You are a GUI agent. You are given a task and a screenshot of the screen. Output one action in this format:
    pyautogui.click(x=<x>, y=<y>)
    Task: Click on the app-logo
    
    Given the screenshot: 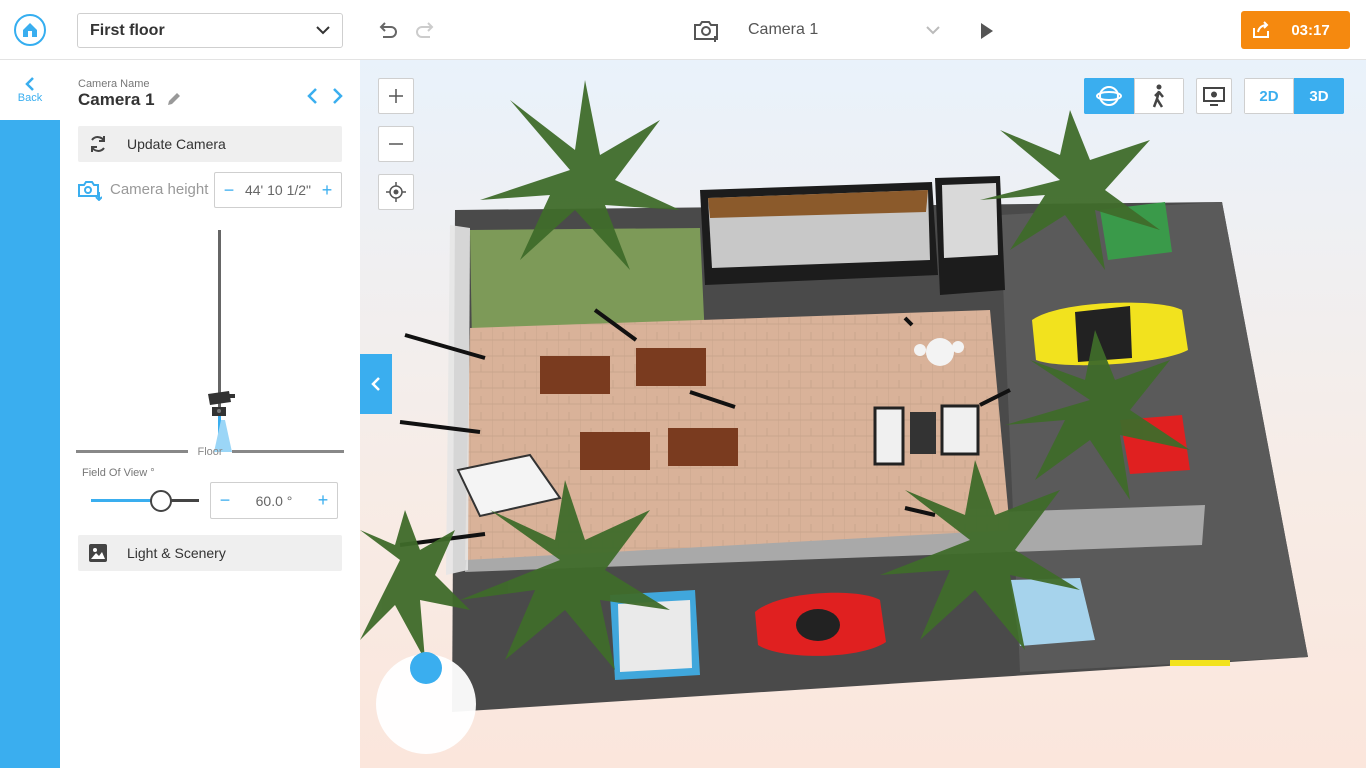 What is the action you would take?
    pyautogui.click(x=30, y=30)
    